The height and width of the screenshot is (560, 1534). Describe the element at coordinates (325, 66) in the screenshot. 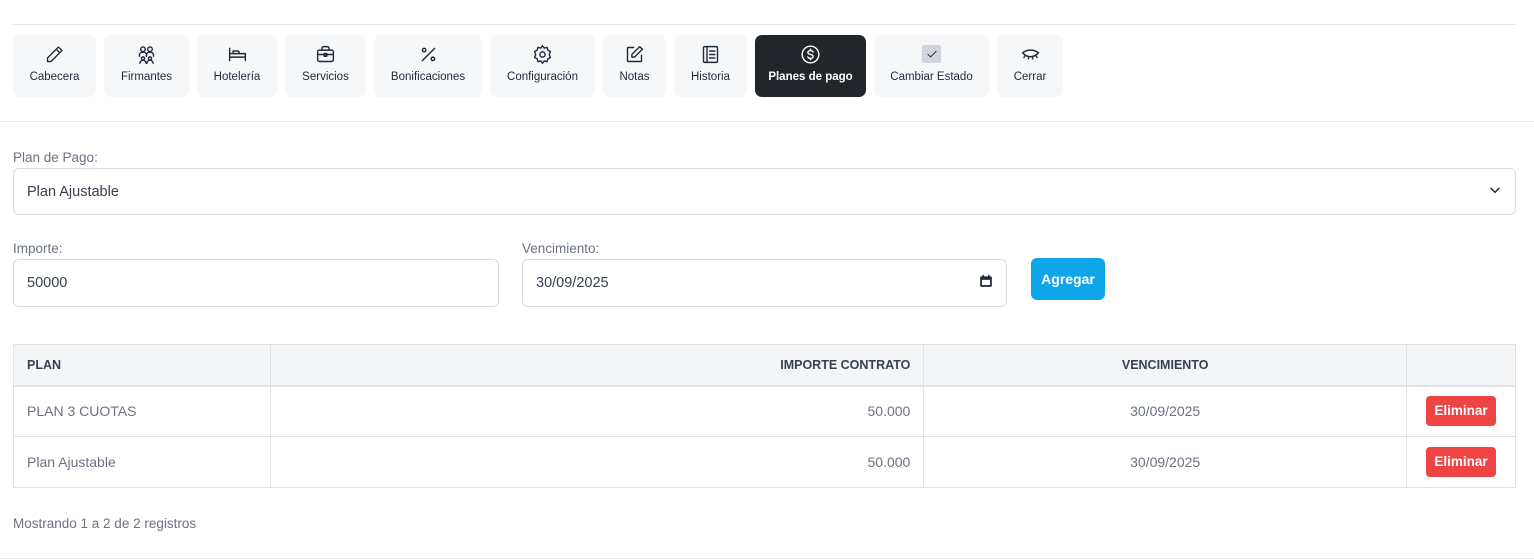

I see `tab-servicios: Servicios` at that location.